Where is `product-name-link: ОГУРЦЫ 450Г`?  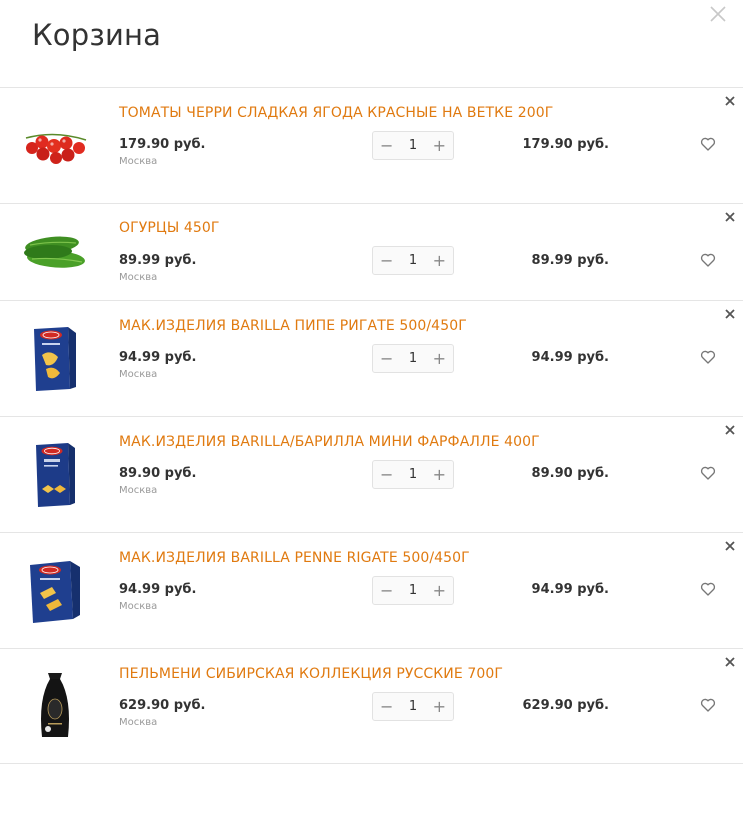
product-name-link: ОГУРЦЫ 450Г is located at coordinates (169, 228).